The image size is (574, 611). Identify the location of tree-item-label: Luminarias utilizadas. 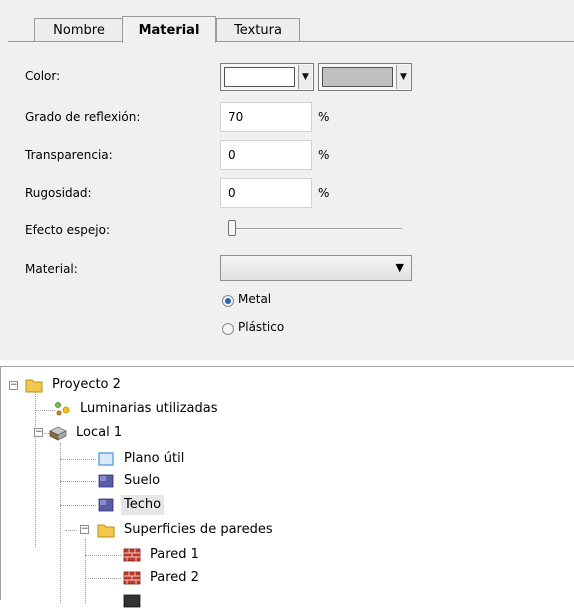
(149, 408).